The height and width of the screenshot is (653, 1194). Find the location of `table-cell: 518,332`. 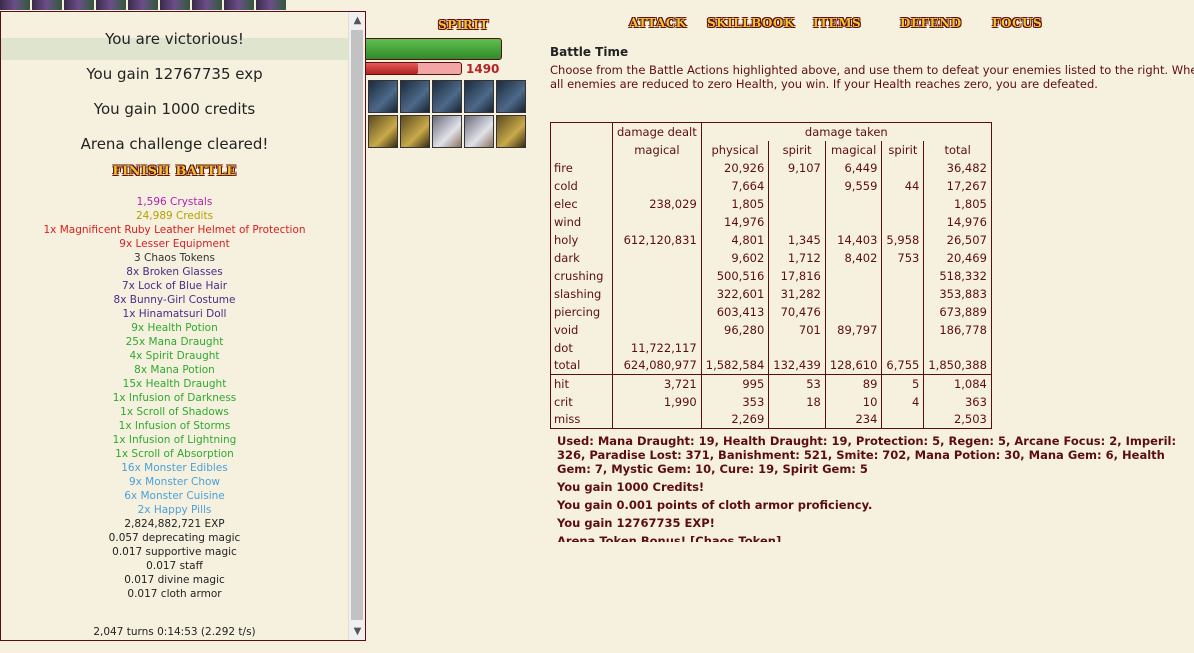

table-cell: 518,332 is located at coordinates (957, 275).